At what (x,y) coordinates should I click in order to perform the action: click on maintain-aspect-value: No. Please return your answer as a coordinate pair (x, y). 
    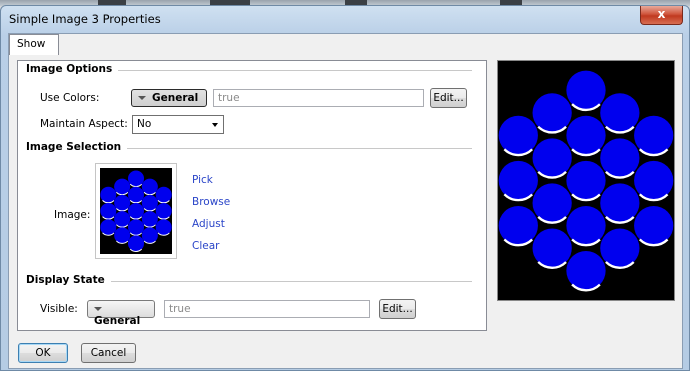
    Looking at the image, I should click on (144, 124).